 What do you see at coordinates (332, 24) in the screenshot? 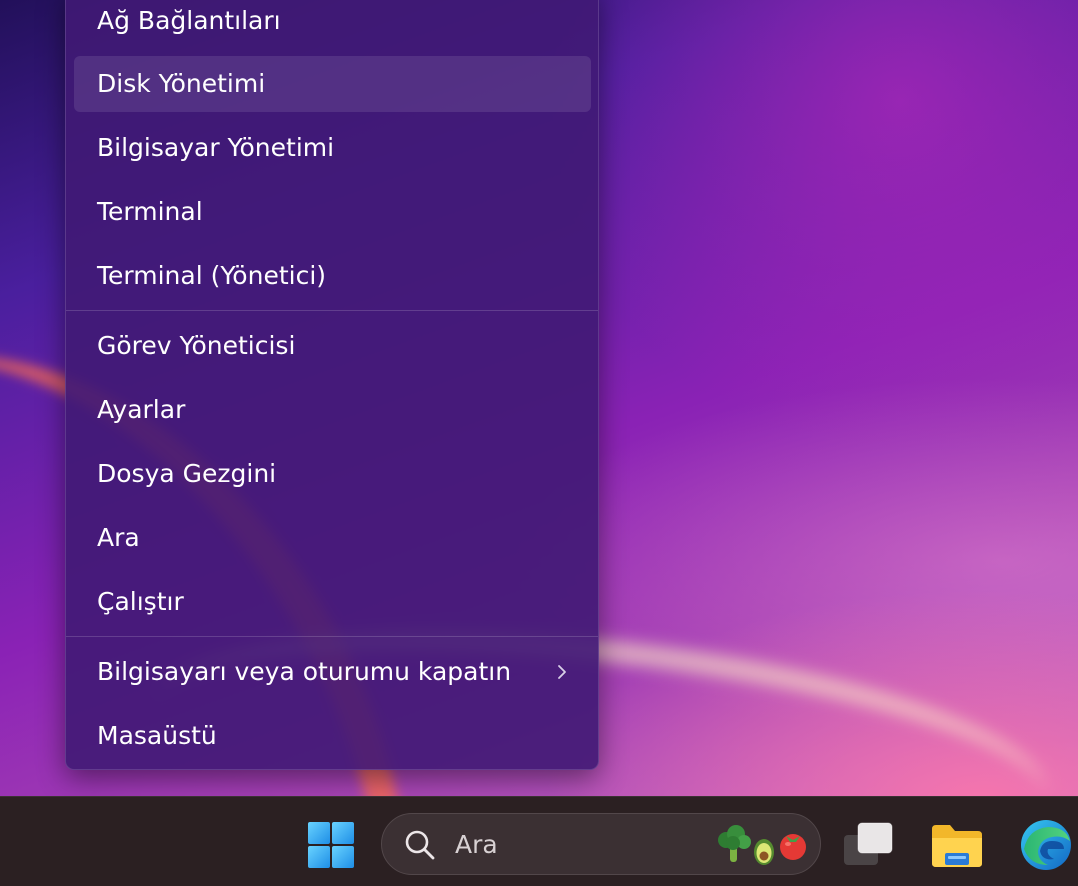
I see `menu-item-network-connections: Ağ Bağlantıları` at bounding box center [332, 24].